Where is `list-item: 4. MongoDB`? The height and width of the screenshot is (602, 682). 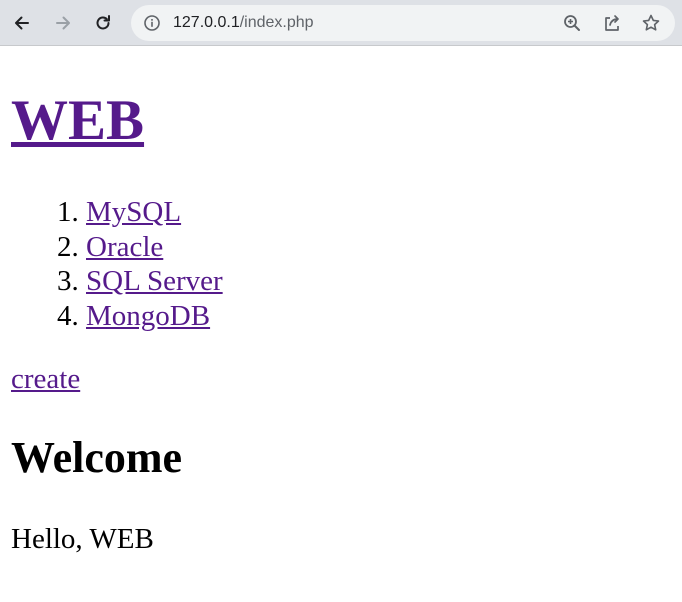
list-item: 4. MongoDB is located at coordinates (111, 316).